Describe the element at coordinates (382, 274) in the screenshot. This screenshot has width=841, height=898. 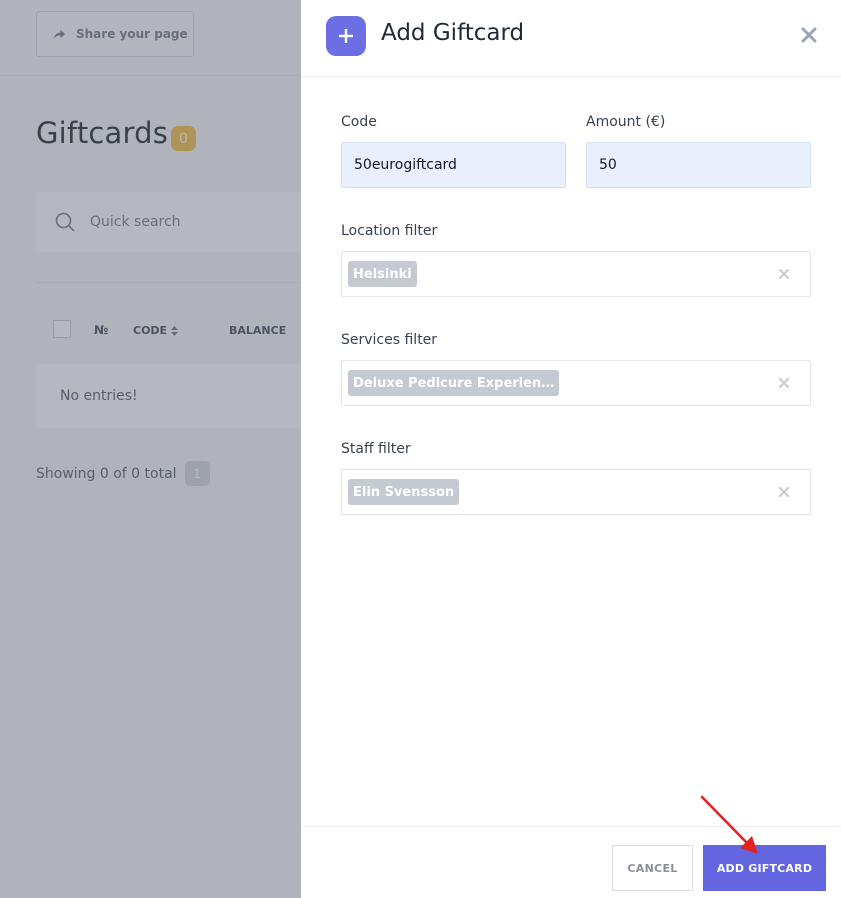
I see `location-chip: Helsinki` at that location.